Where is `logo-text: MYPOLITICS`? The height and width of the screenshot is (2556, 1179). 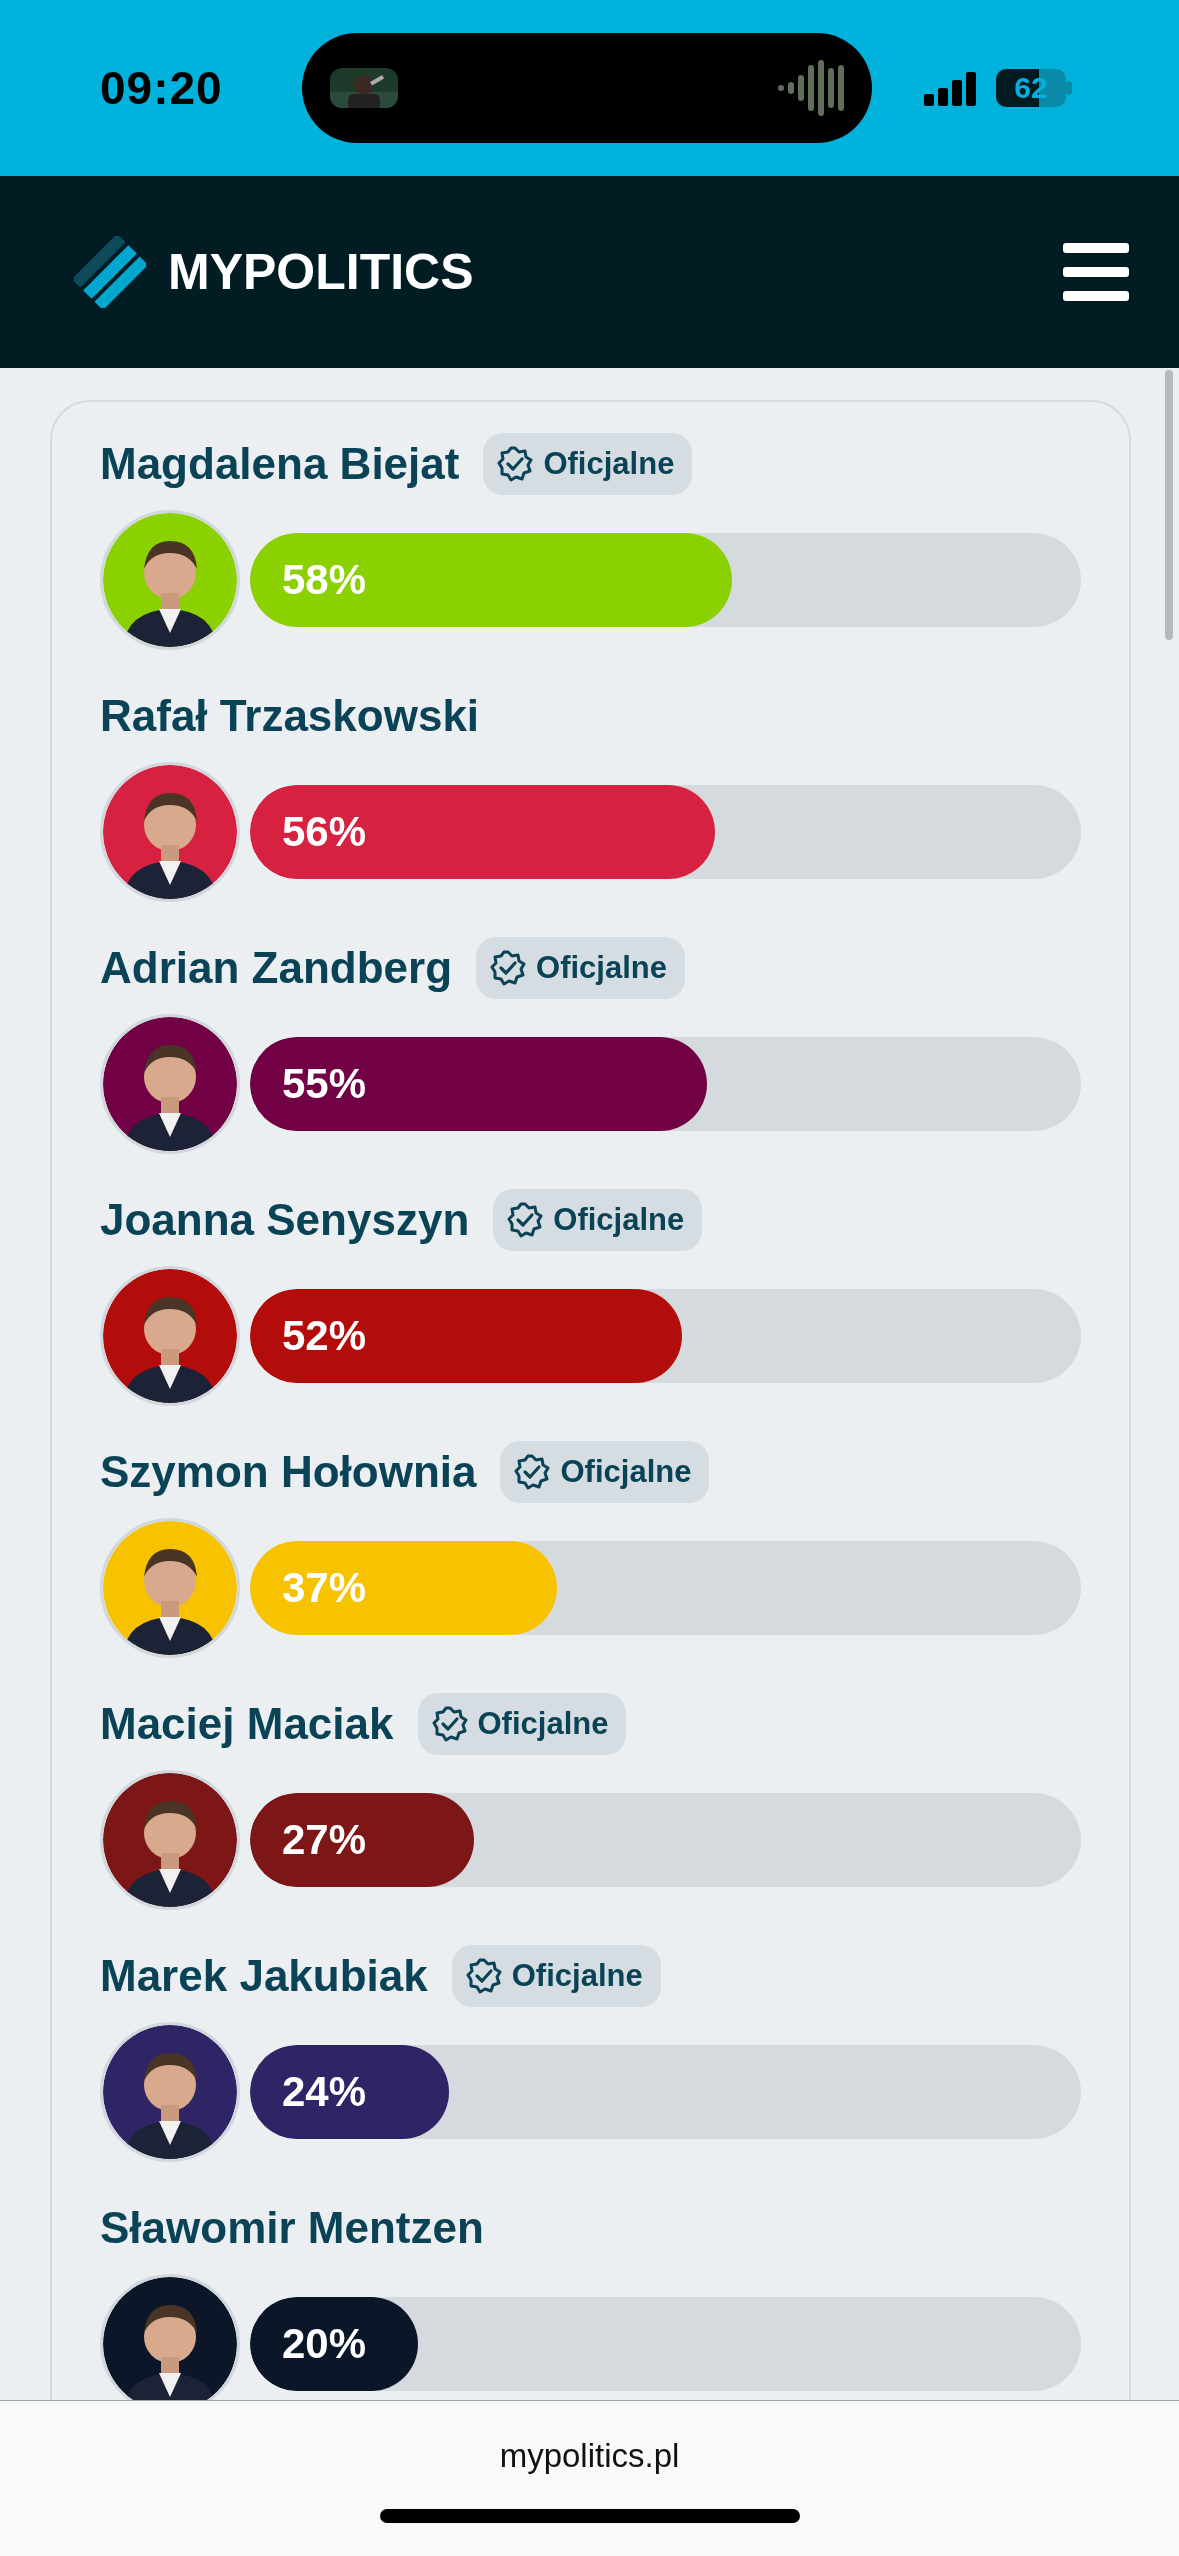 logo-text: MYPOLITICS is located at coordinates (321, 272).